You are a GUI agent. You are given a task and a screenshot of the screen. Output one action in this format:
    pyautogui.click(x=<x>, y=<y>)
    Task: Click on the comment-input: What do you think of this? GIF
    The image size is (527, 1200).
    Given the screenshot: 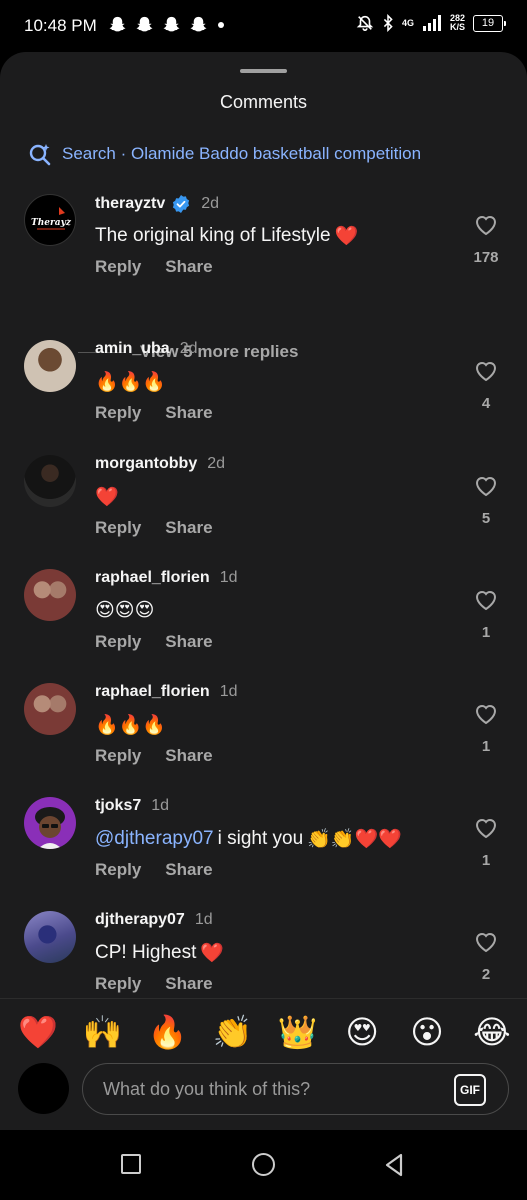 What is the action you would take?
    pyautogui.click(x=295, y=1089)
    